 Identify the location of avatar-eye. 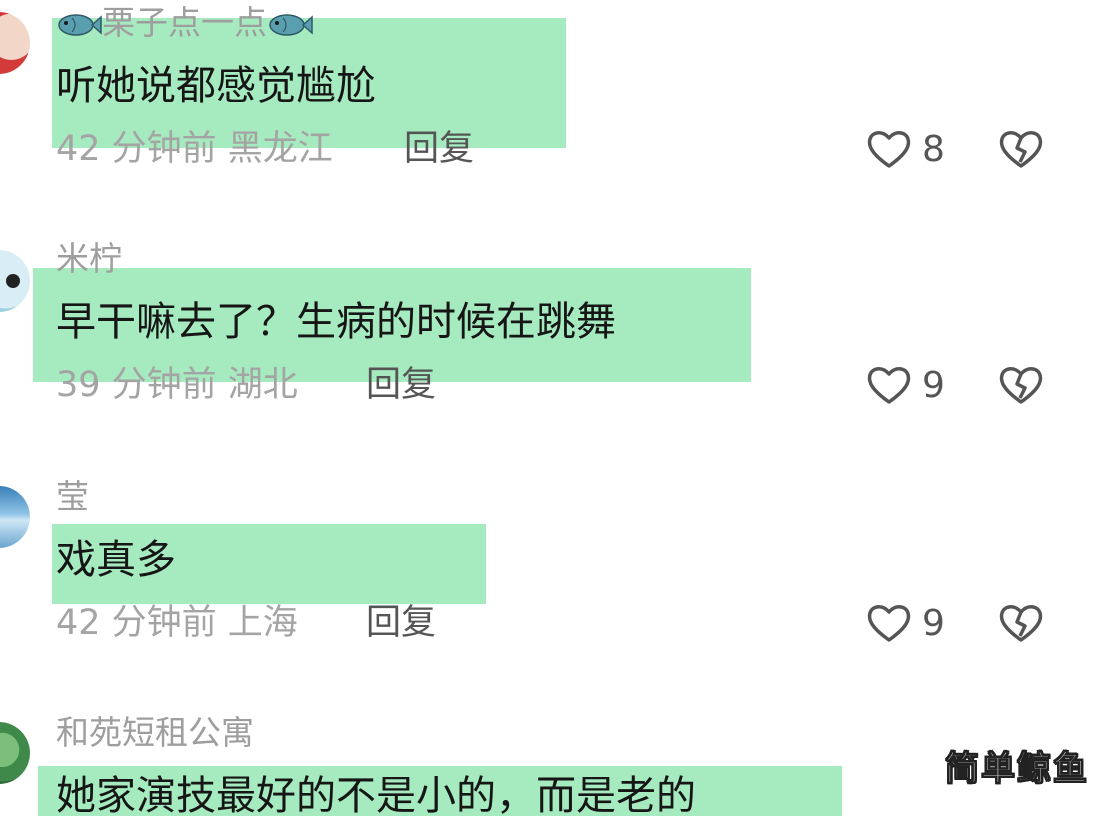
(13, 281).